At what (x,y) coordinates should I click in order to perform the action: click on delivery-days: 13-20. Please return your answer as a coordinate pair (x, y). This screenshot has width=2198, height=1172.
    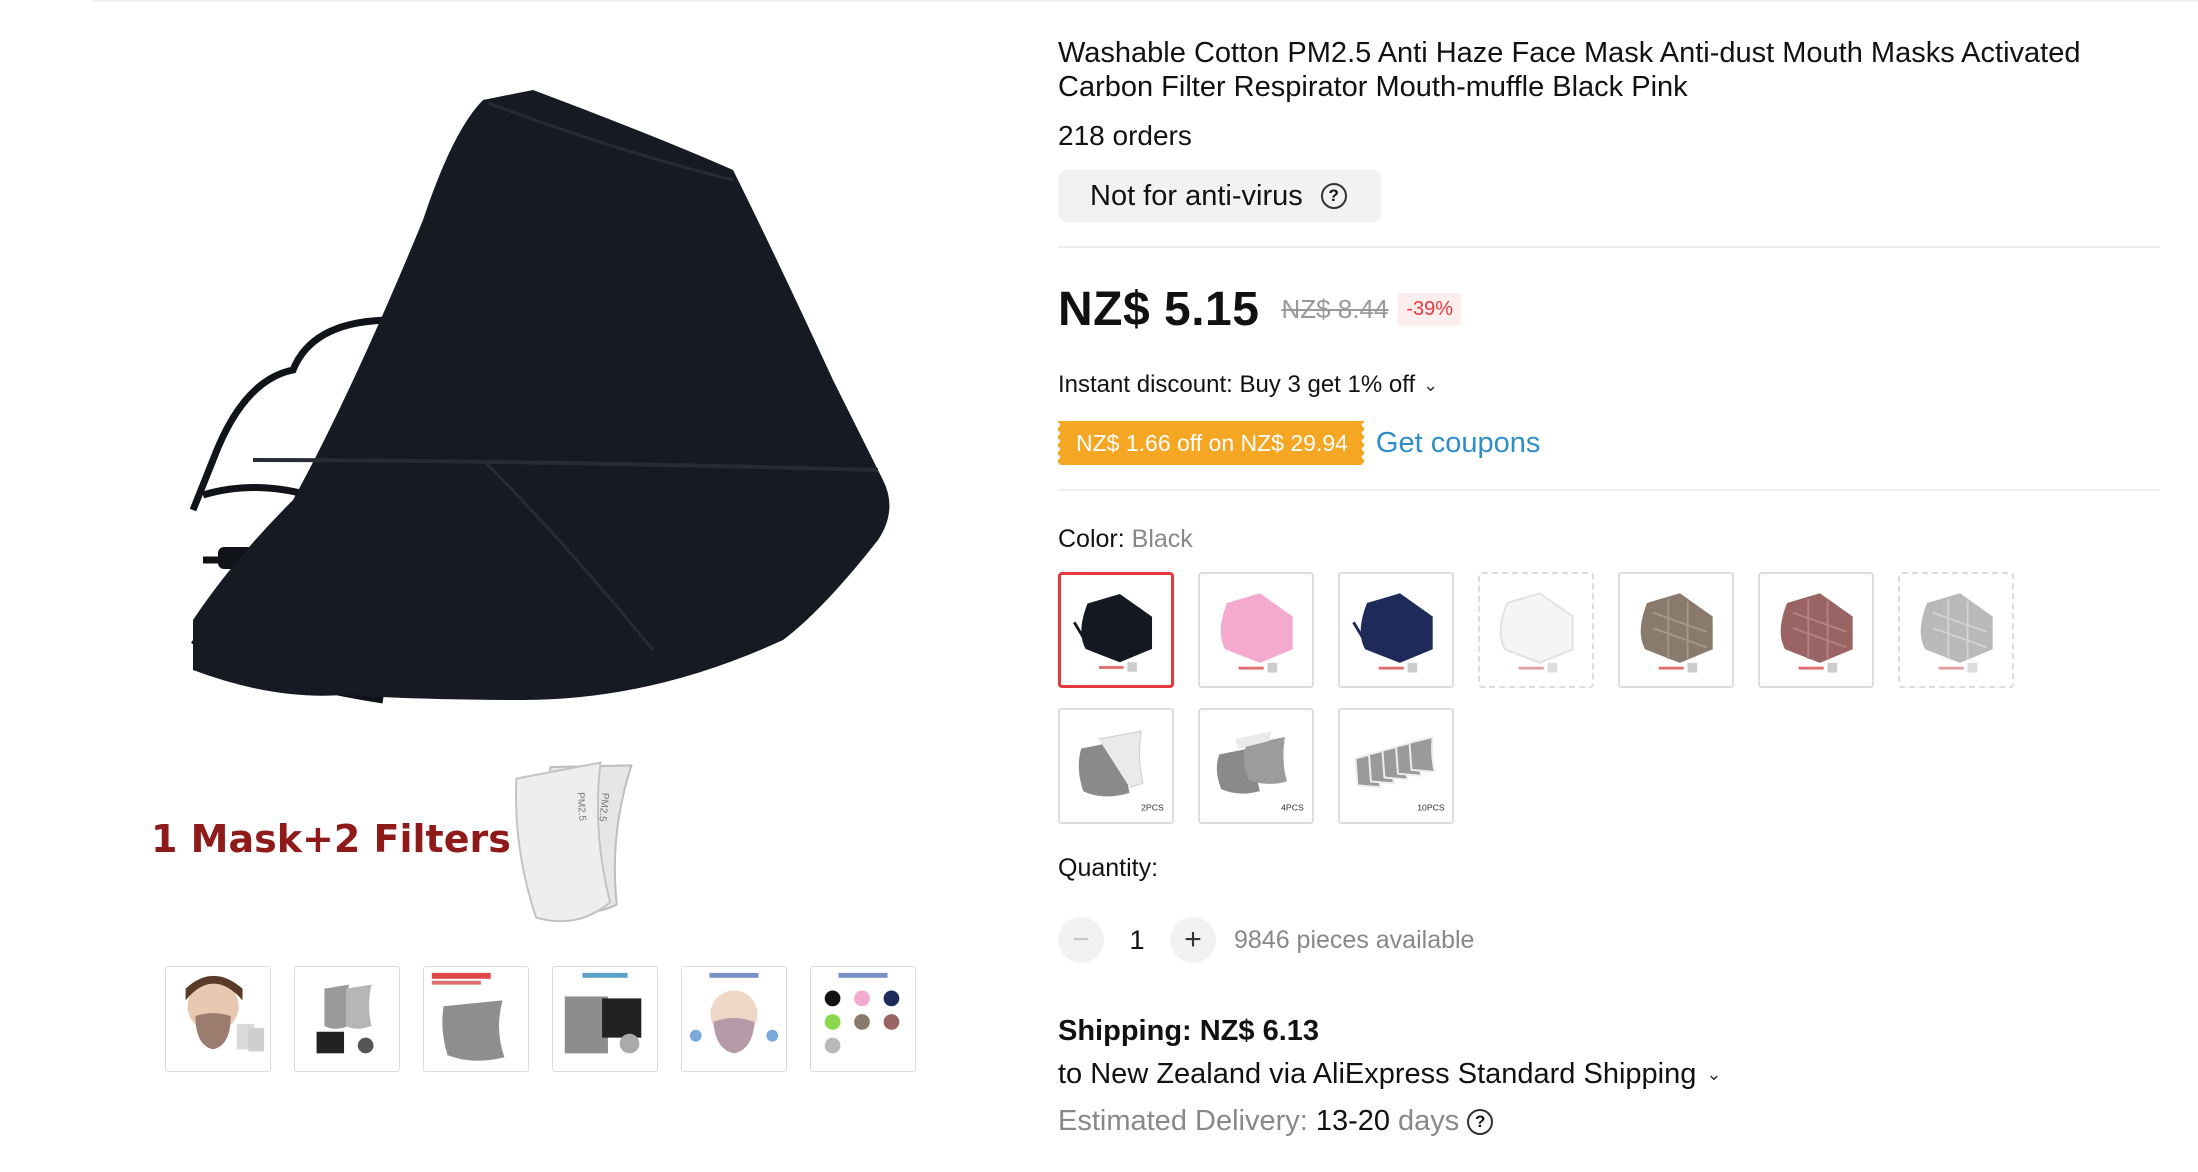
    Looking at the image, I should click on (1352, 1121).